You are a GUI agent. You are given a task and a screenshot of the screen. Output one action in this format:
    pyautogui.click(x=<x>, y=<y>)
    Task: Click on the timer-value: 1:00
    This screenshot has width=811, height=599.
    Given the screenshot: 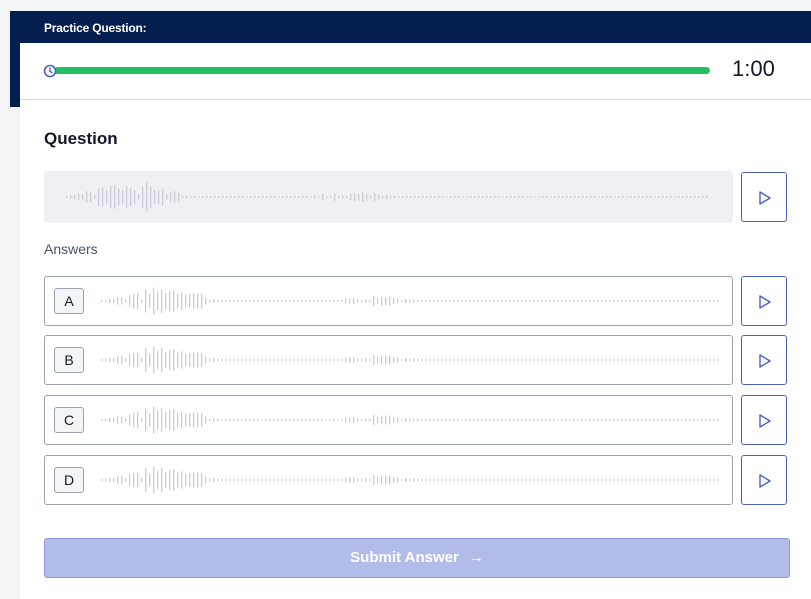 What is the action you would take?
    pyautogui.click(x=753, y=68)
    